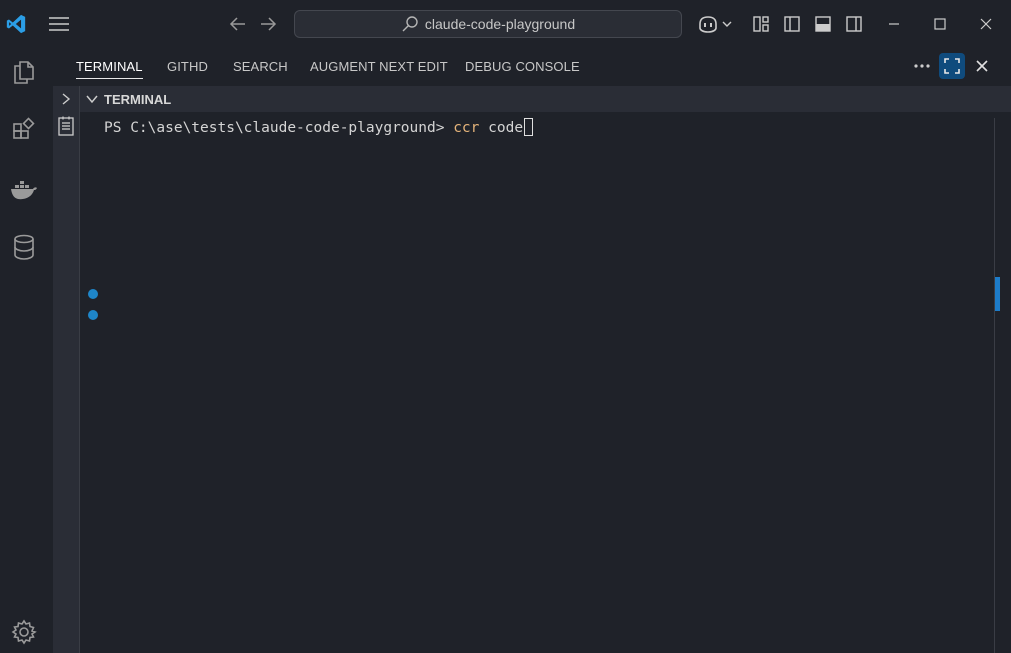  Describe the element at coordinates (922, 66) in the screenshot. I see `more-actions-icon` at that location.